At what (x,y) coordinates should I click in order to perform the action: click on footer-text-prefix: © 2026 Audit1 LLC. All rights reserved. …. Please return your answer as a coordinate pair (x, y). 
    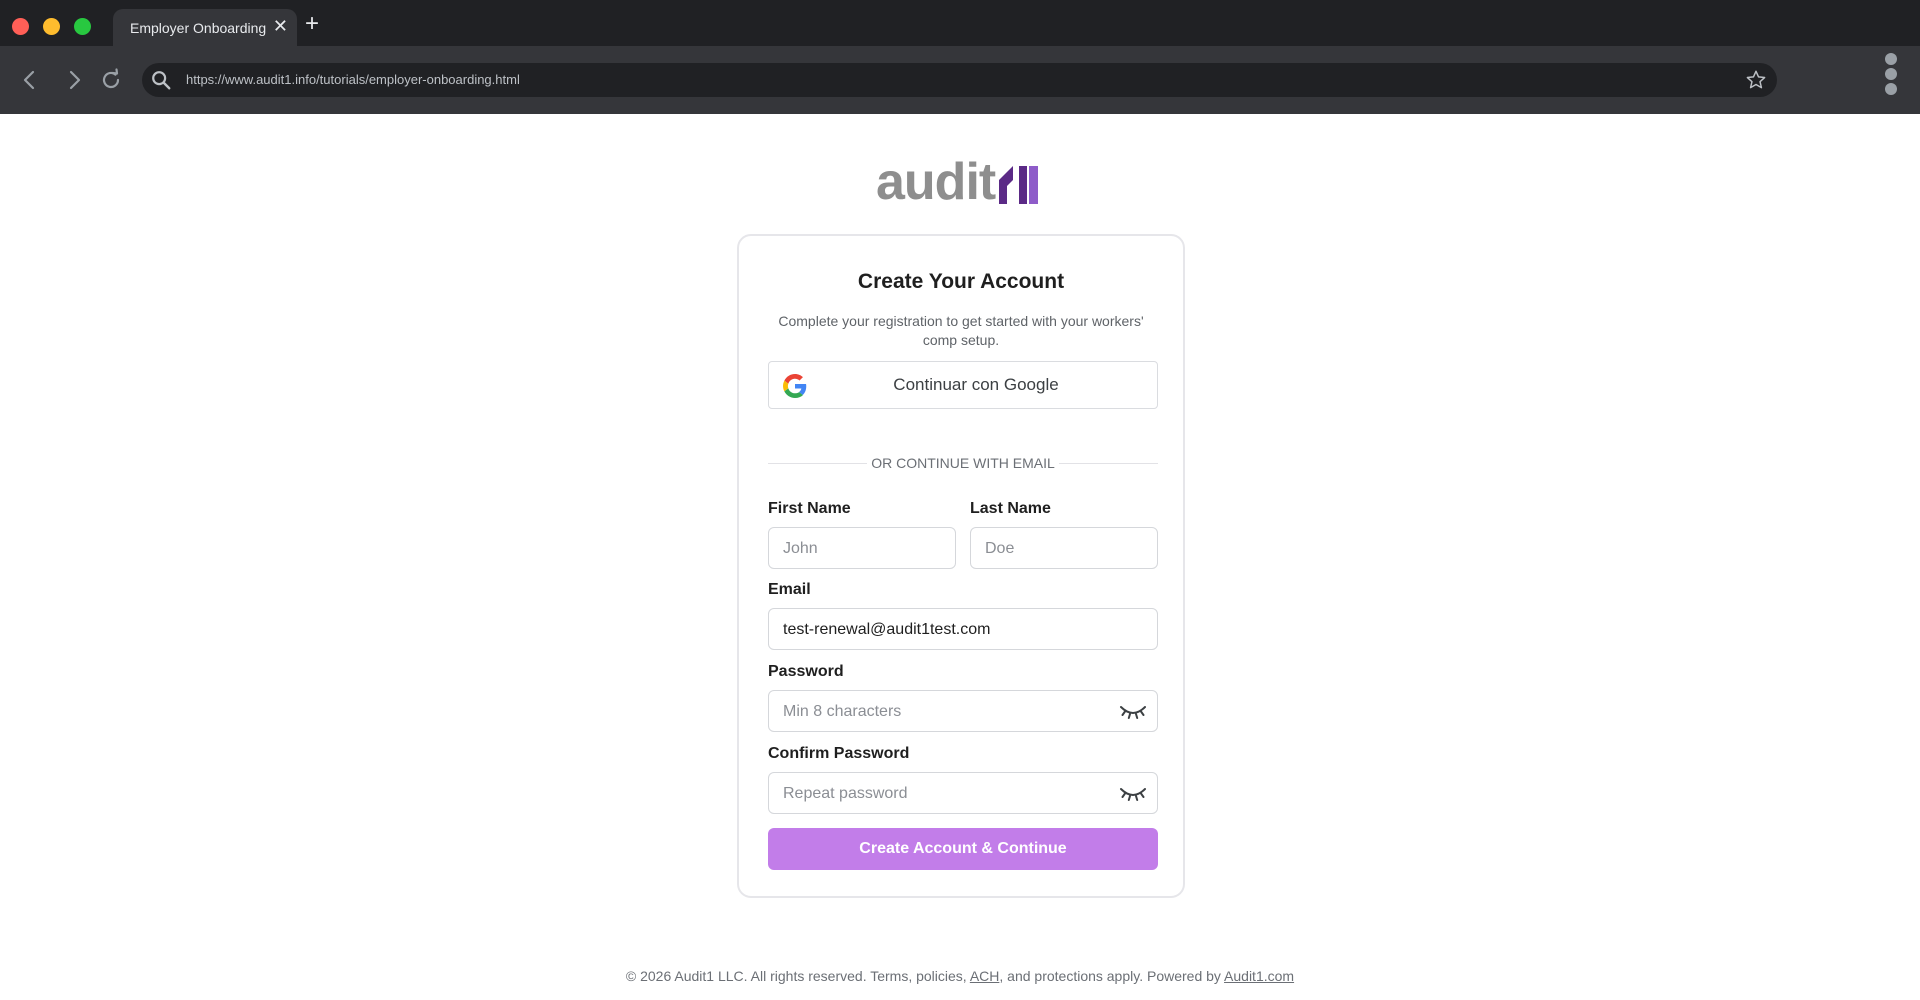
    Looking at the image, I should click on (797, 976).